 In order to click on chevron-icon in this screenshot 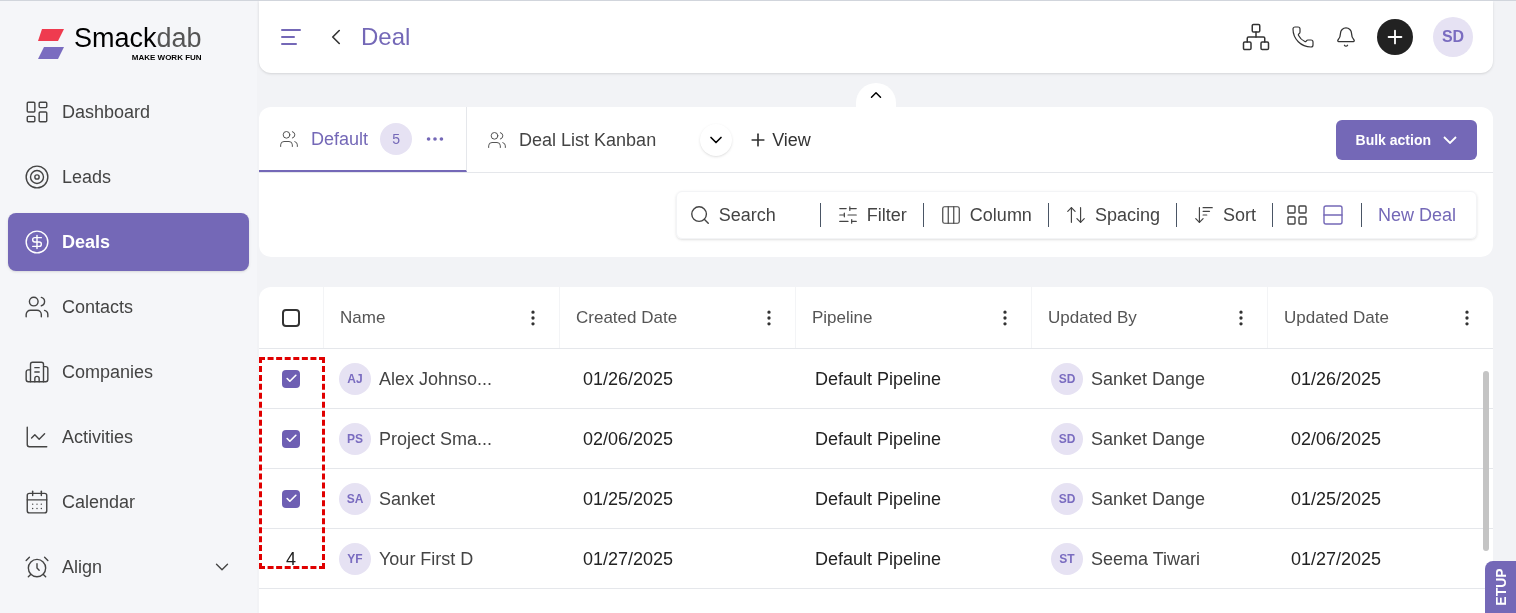, I will do `click(1450, 139)`.